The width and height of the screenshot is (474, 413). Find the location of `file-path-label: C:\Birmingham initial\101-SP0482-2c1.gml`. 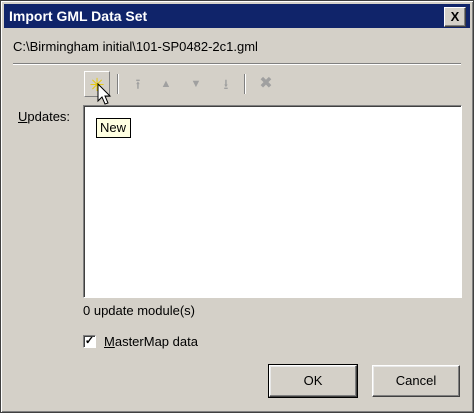

file-path-label: C:\Birmingham initial\101-SP0482-2c1.gml is located at coordinates (135, 46).